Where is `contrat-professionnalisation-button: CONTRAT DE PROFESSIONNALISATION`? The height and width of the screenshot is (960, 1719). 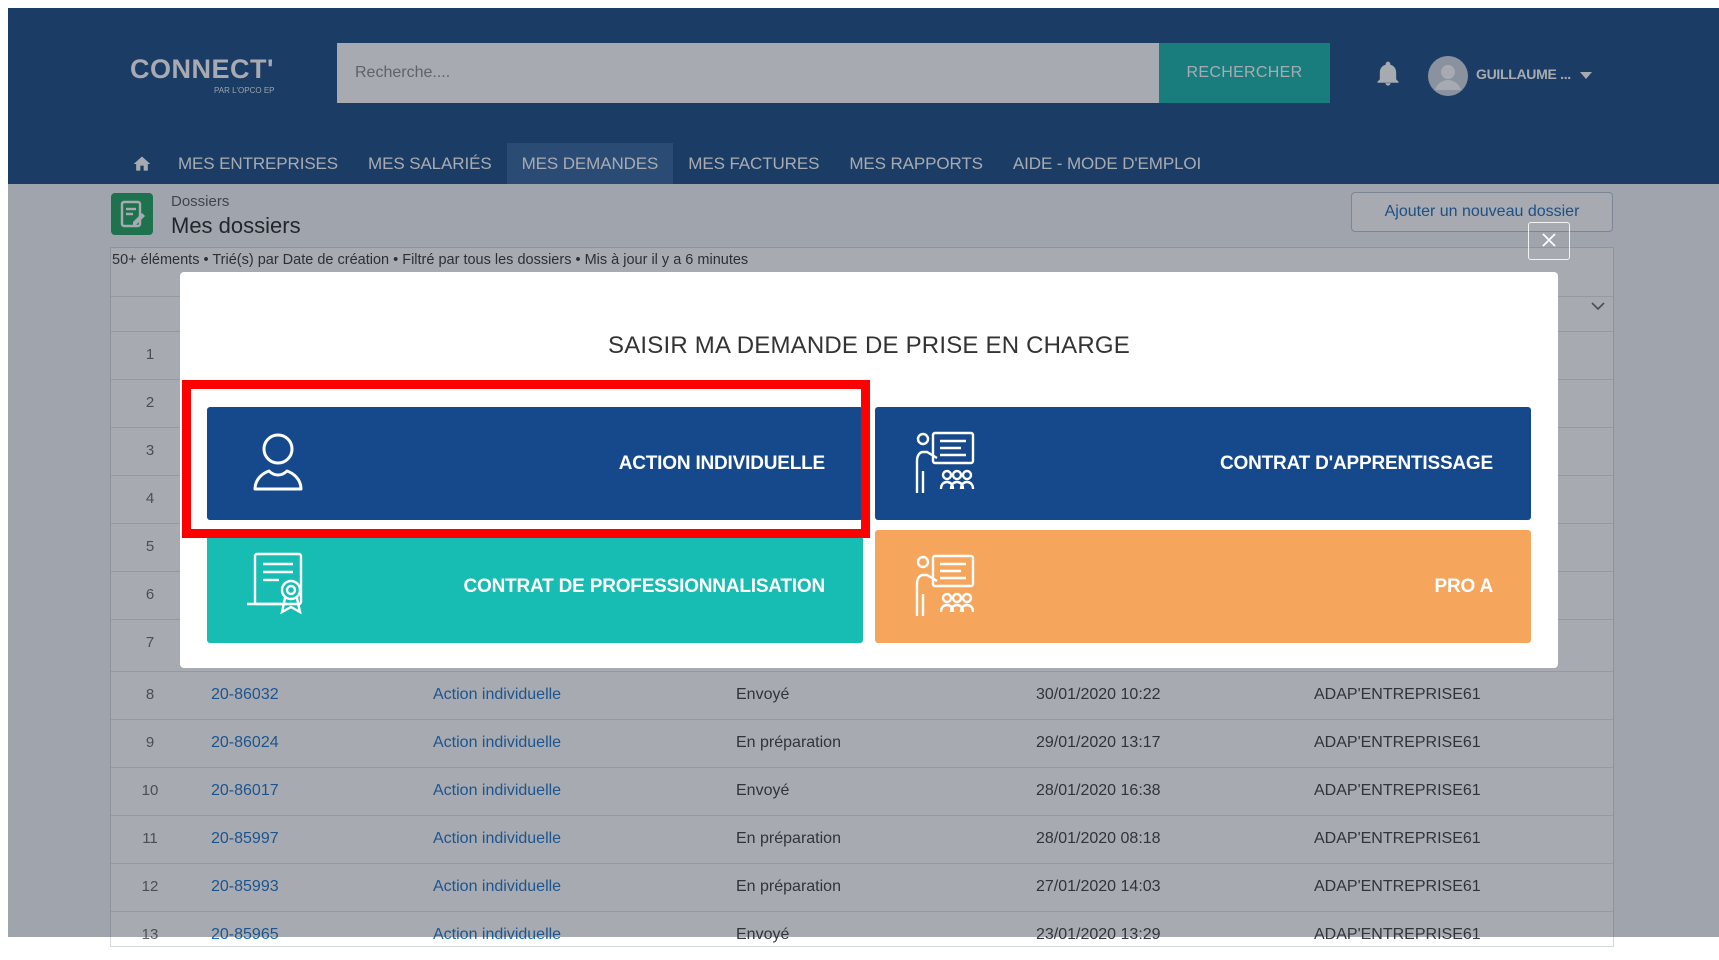
contrat-professionnalisation-button: CONTRAT DE PROFESSIONNALISATION is located at coordinates (535, 586).